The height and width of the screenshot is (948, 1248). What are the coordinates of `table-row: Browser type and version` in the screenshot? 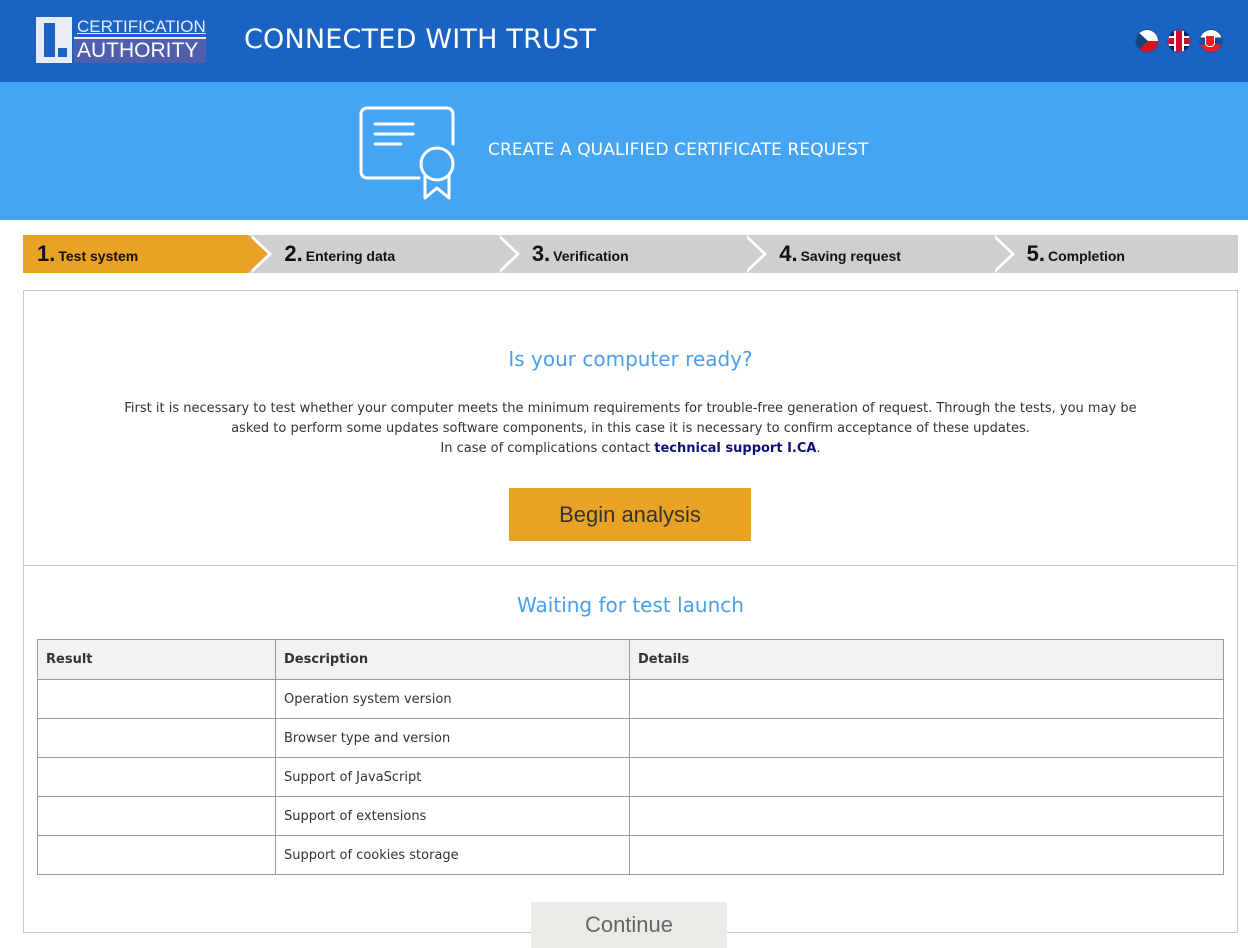 It's located at (630, 738).